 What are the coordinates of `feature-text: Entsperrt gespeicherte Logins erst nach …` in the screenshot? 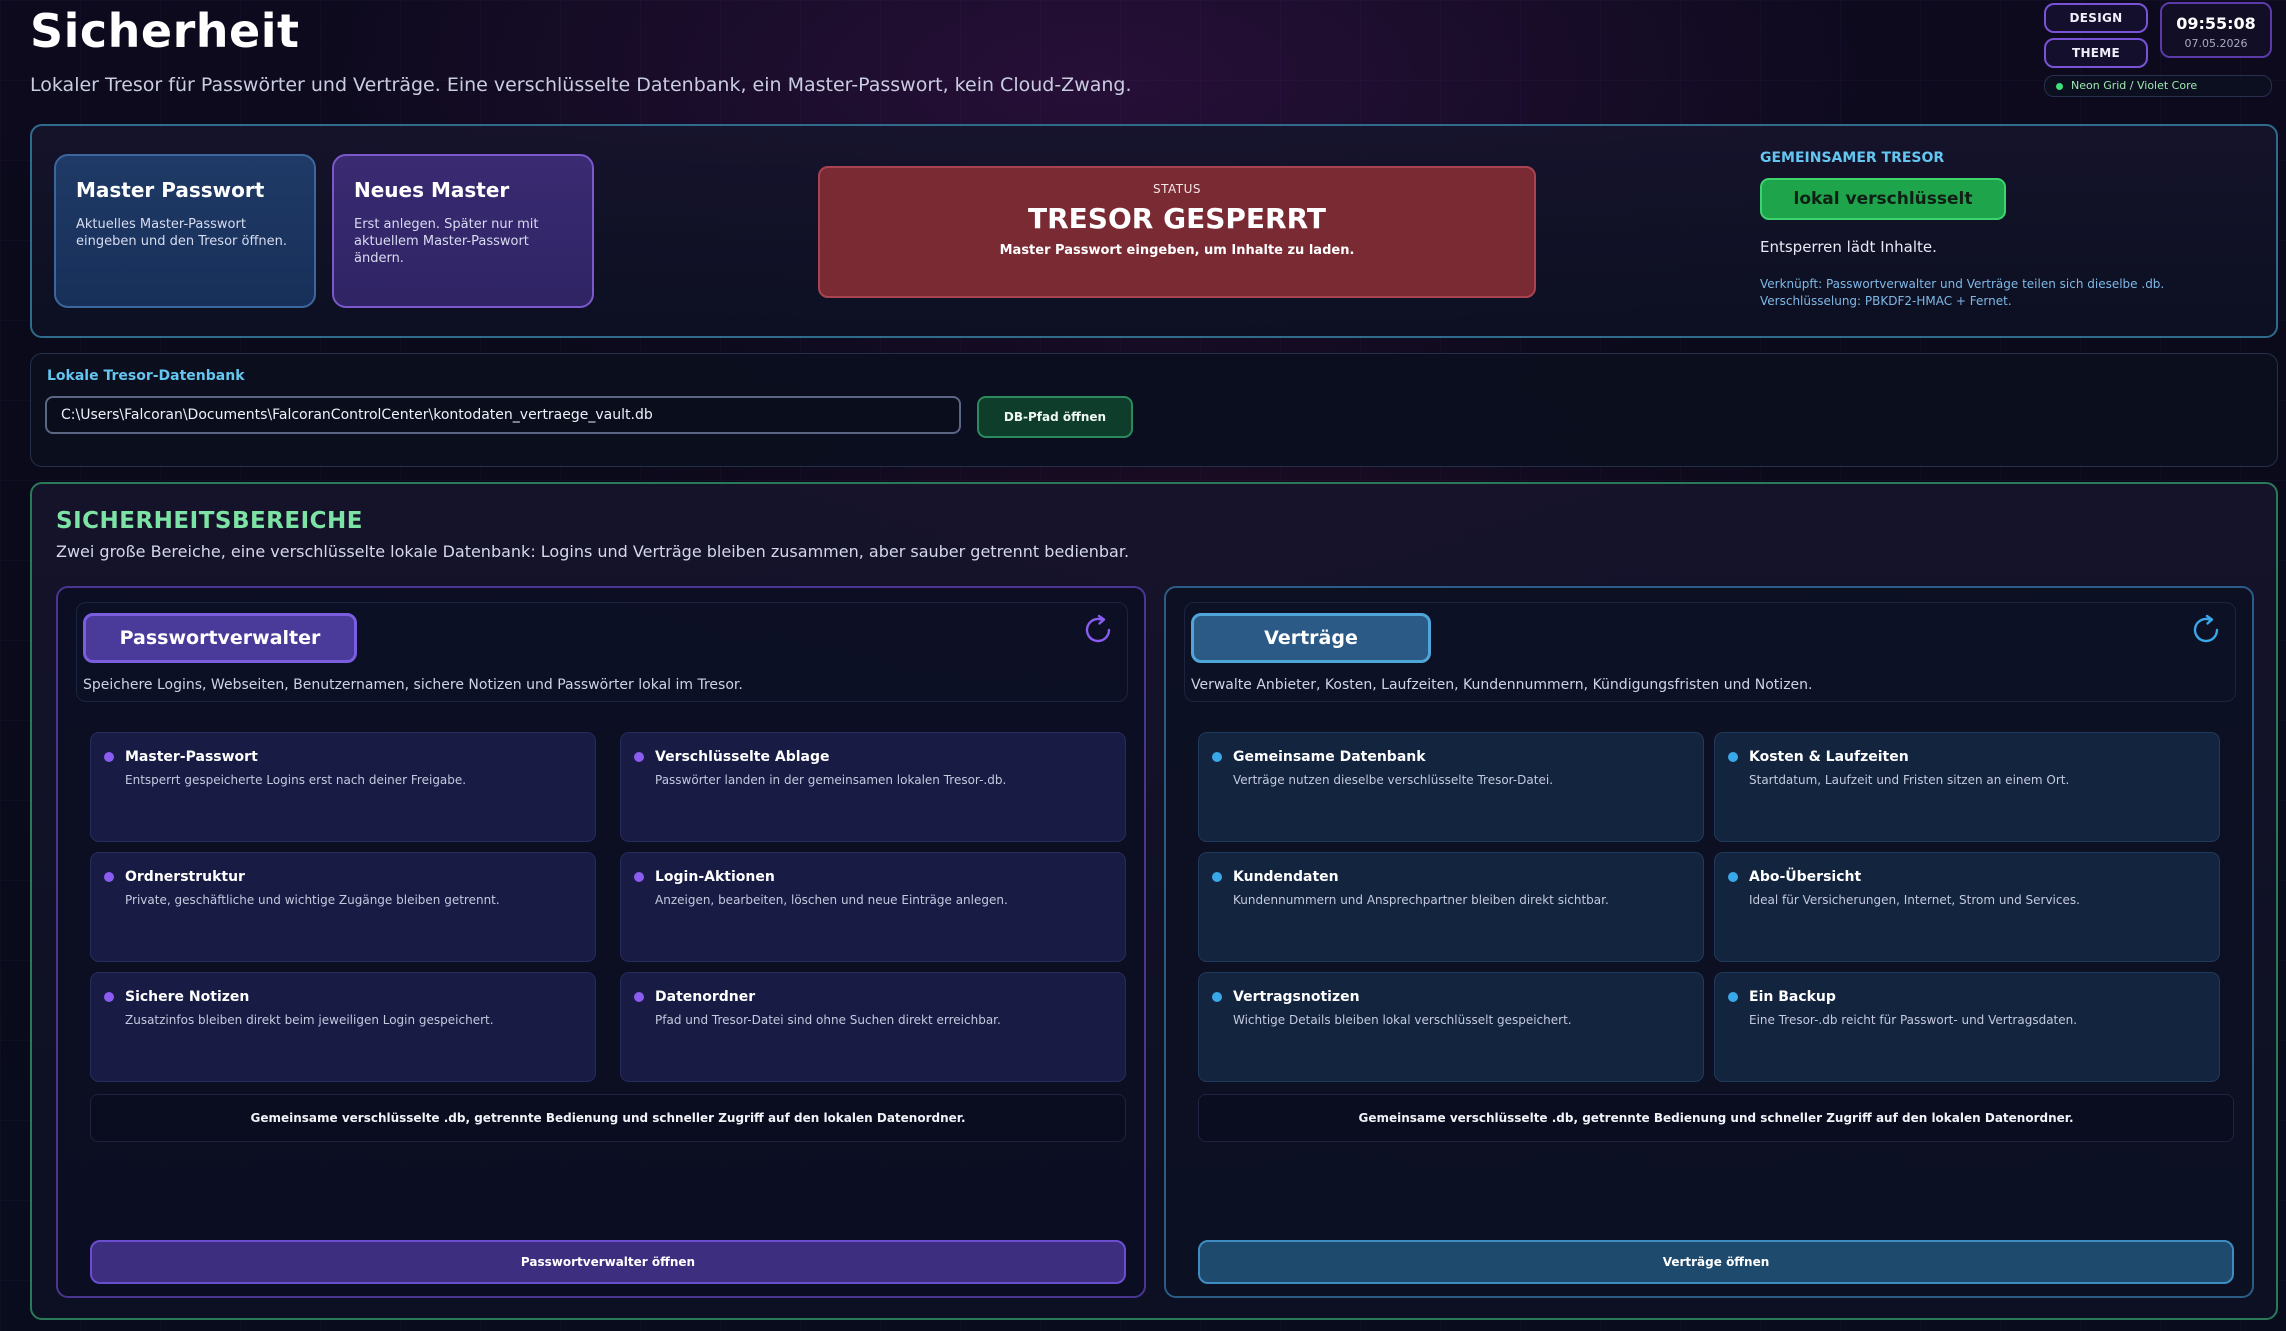 It's located at (296, 780).